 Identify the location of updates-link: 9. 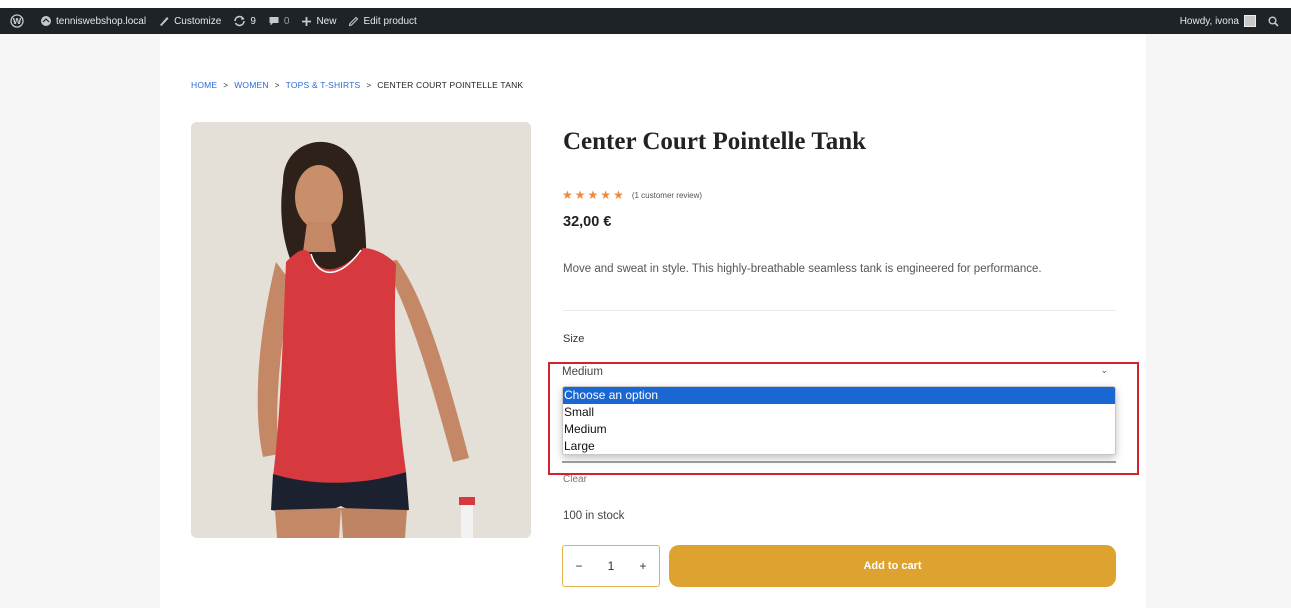
(244, 21).